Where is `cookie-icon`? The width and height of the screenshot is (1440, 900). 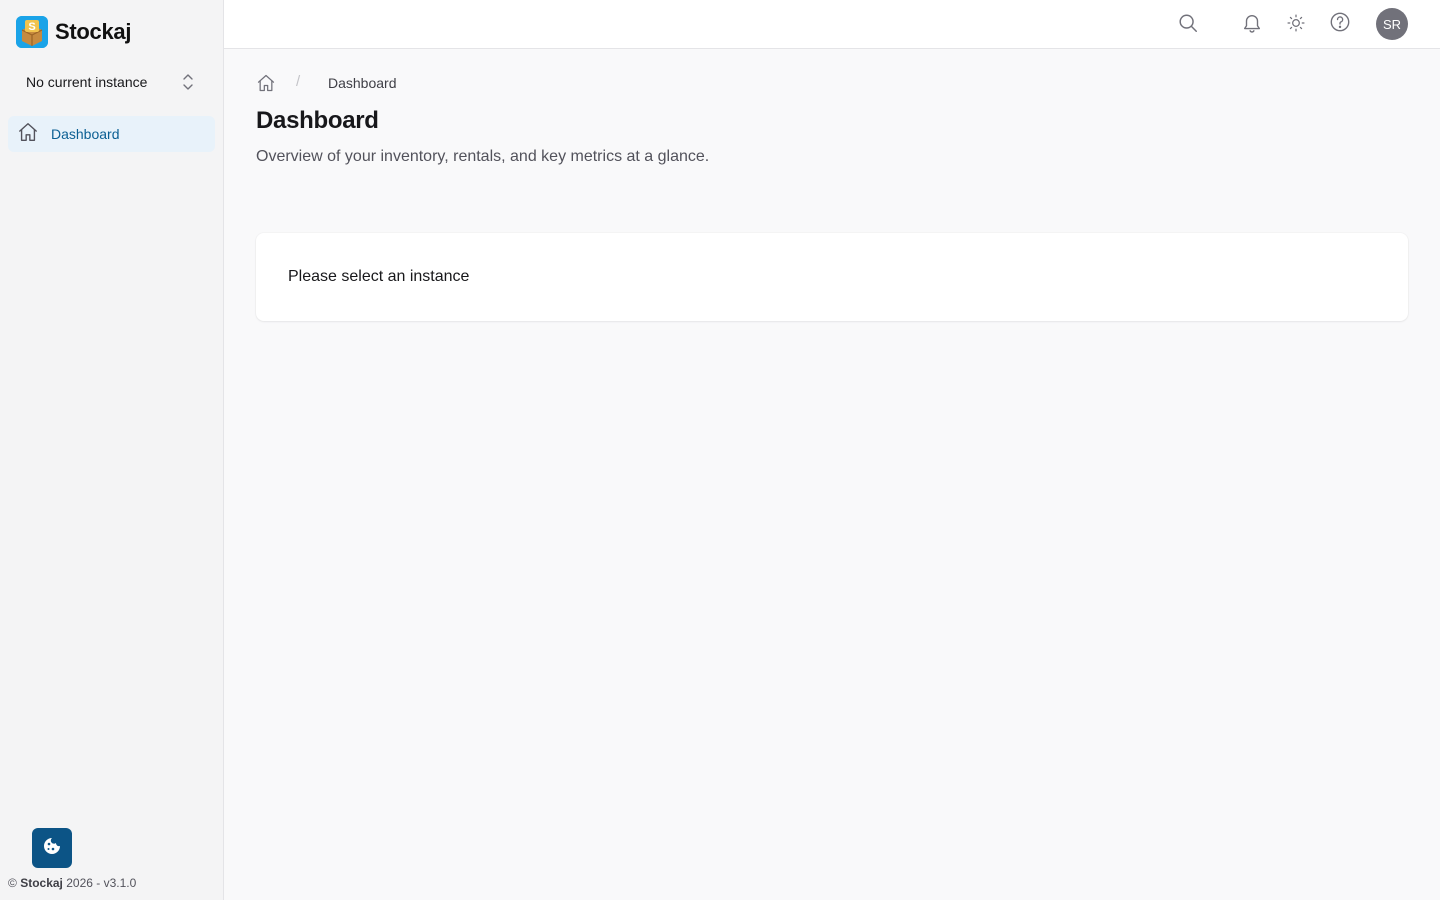
cookie-icon is located at coordinates (52, 848).